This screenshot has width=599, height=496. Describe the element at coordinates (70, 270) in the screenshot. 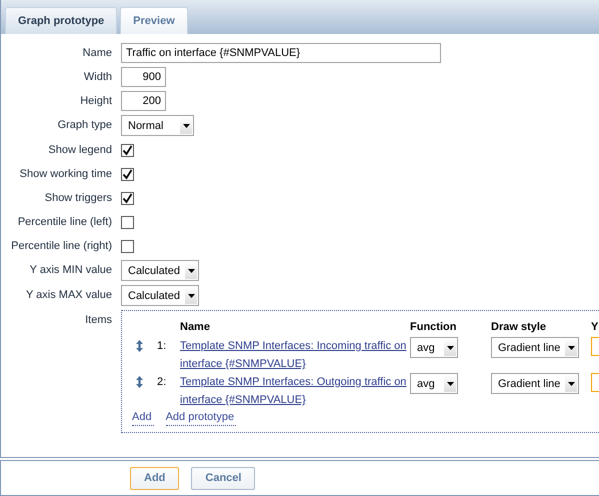

I see `field-label: Y axis MIN value` at that location.